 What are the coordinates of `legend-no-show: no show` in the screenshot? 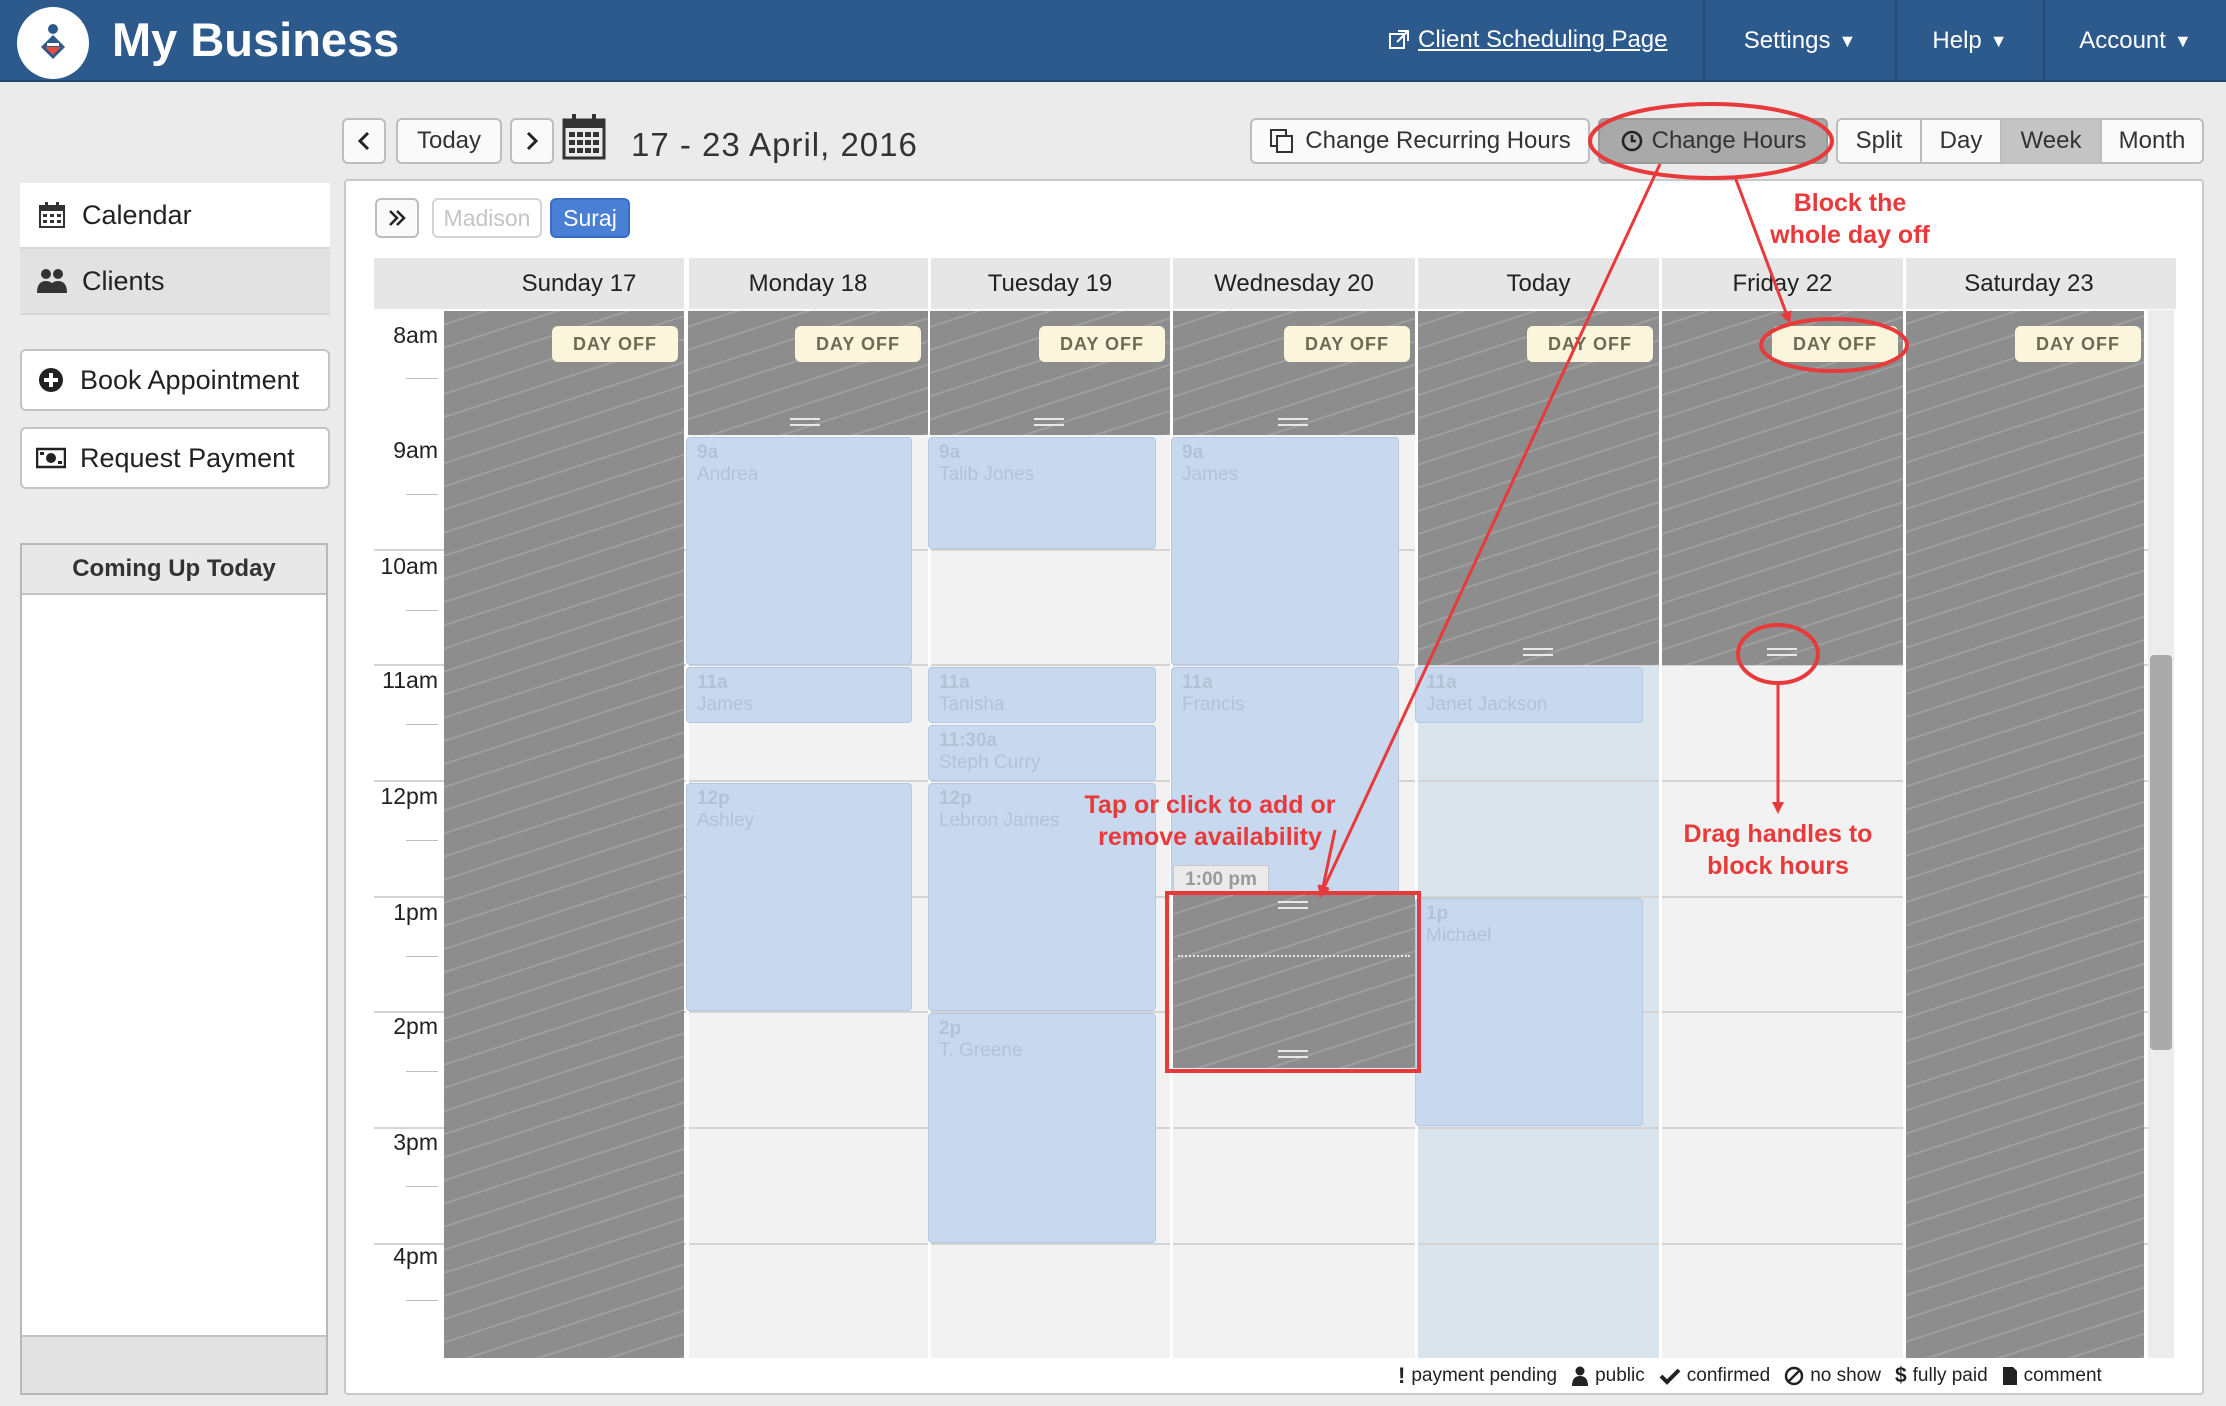 It's located at (1832, 1376).